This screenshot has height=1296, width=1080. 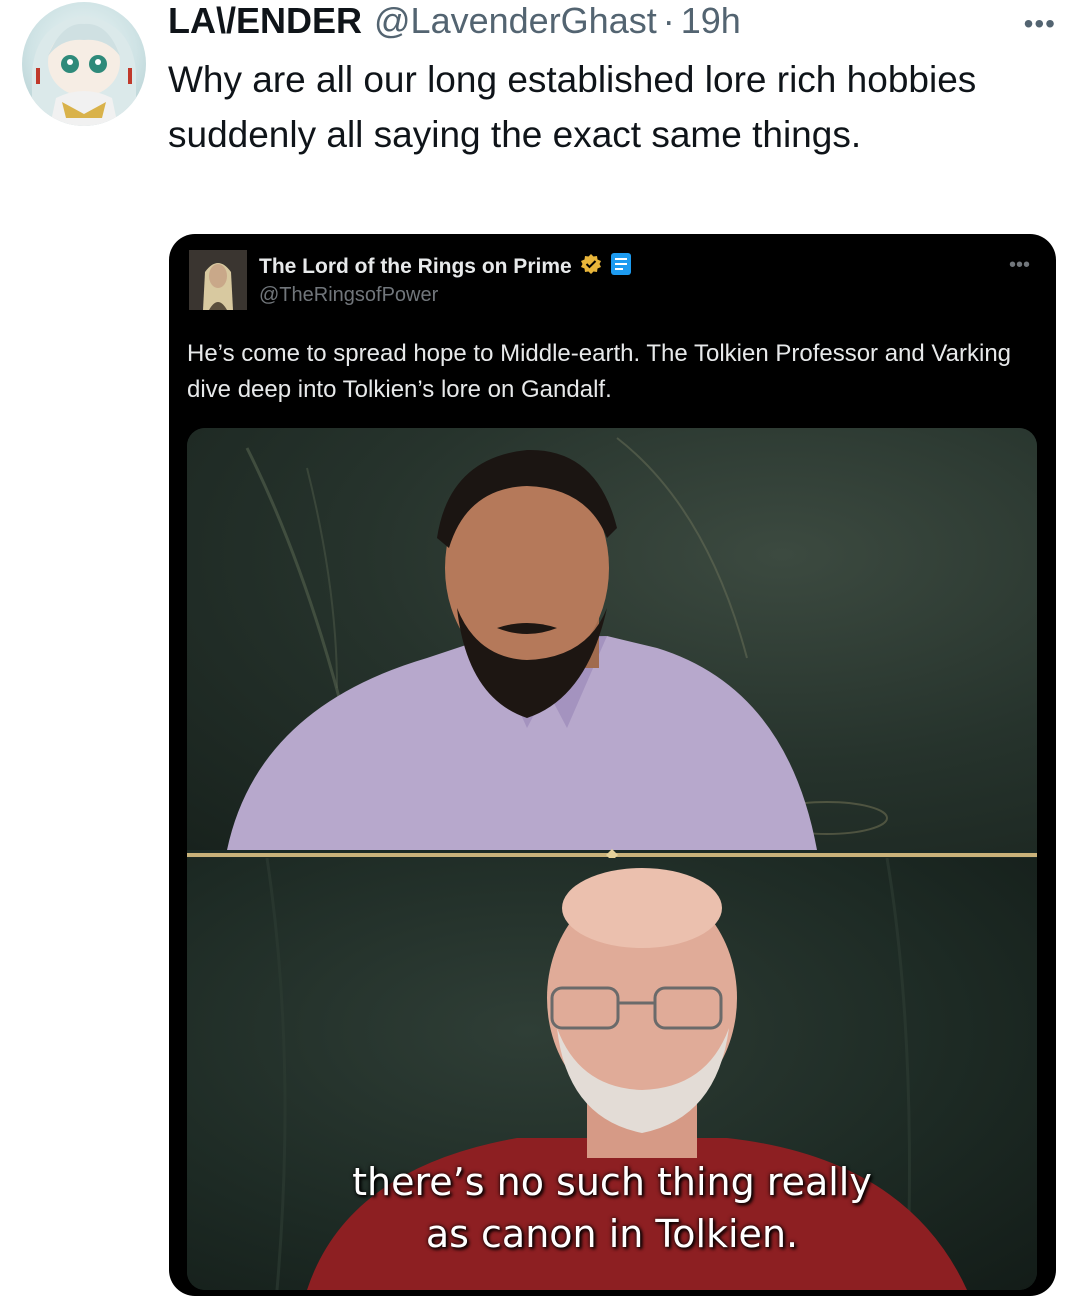 What do you see at coordinates (415, 267) in the screenshot?
I see `quoted-display-name: The Lord of the Rings on Prime` at bounding box center [415, 267].